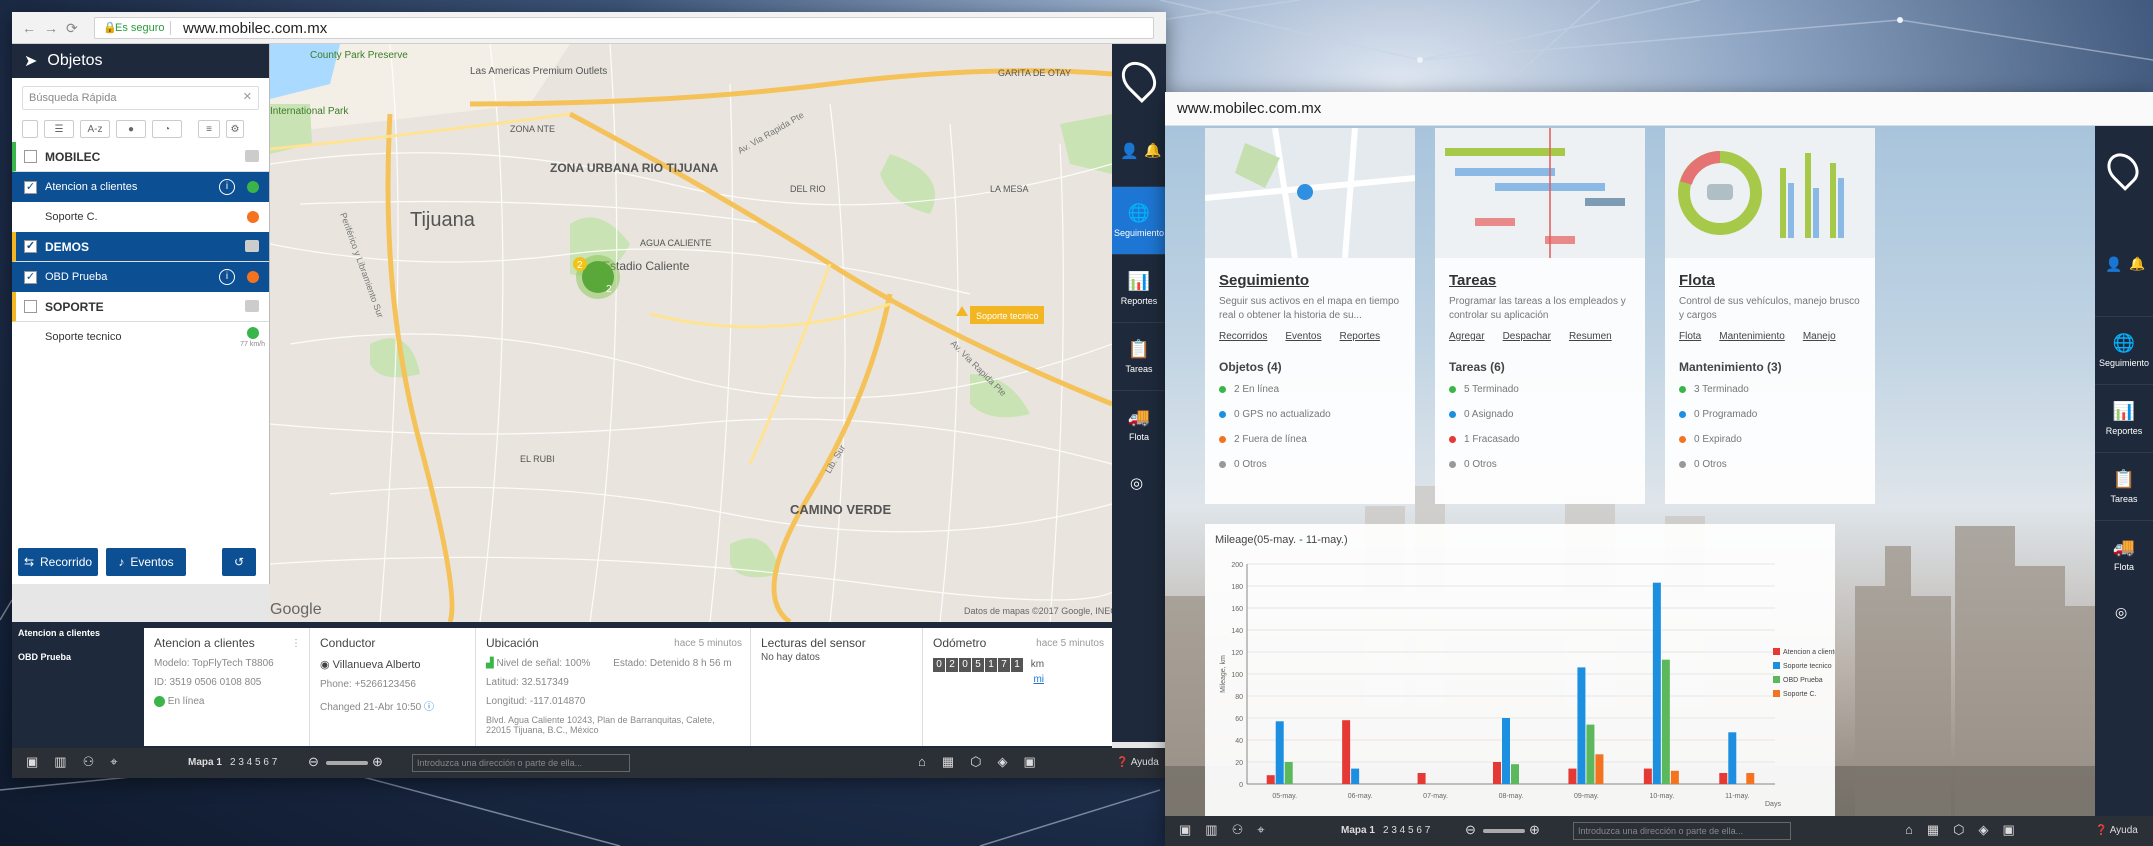 The width and height of the screenshot is (2153, 846). What do you see at coordinates (140, 247) in the screenshot?
I see `group-header: ✓ DEMOS` at bounding box center [140, 247].